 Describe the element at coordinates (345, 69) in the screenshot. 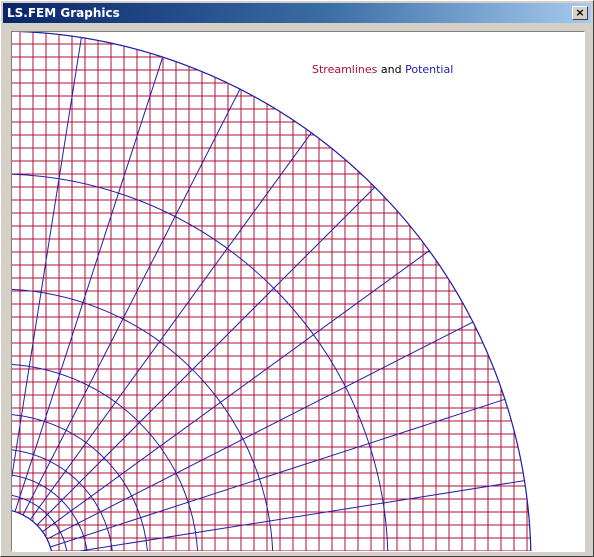

I see `legend-streamlines: Streamlines` at that location.